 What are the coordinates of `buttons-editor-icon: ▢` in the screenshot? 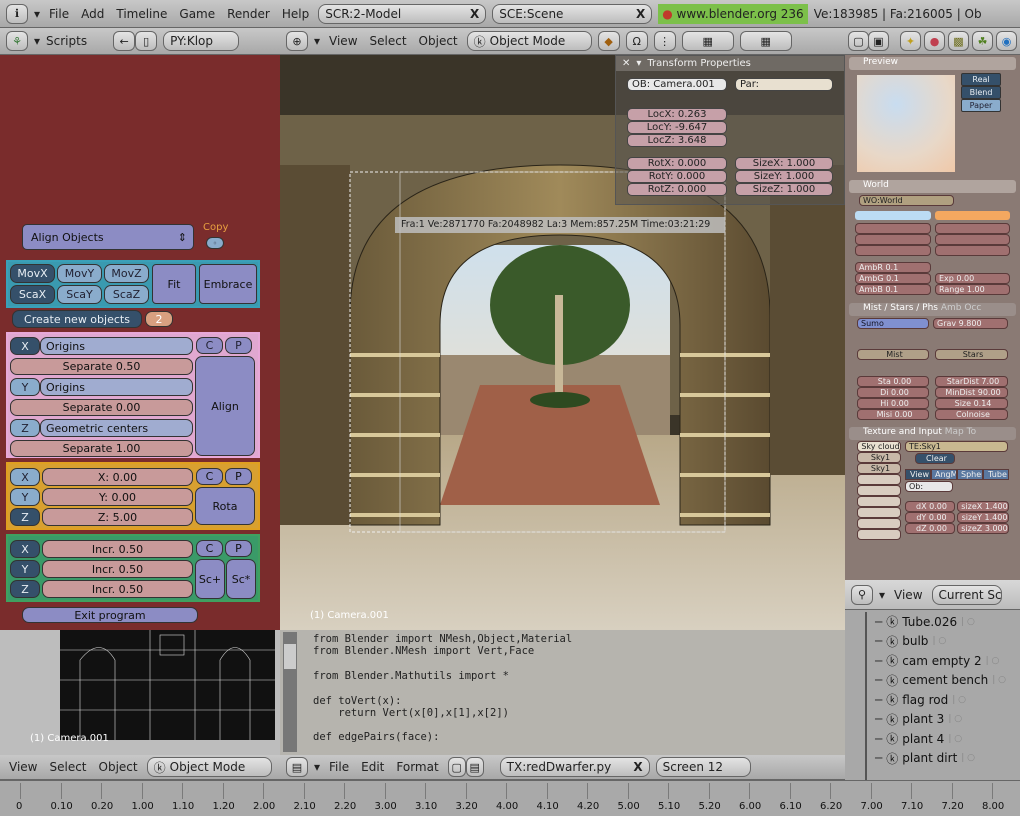 It's located at (858, 41).